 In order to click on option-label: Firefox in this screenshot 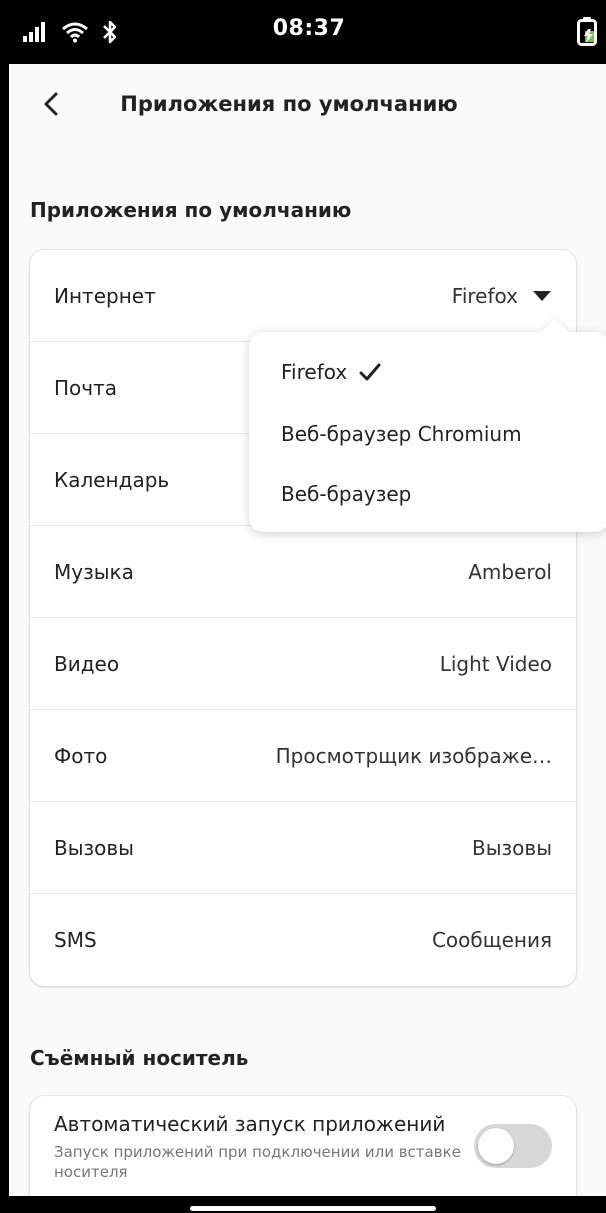, I will do `click(314, 372)`.